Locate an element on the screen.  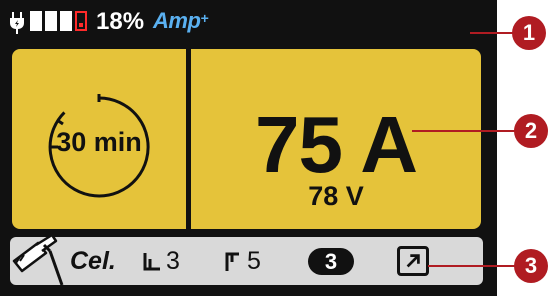
hot-start-value: 3 is located at coordinates (173, 261).